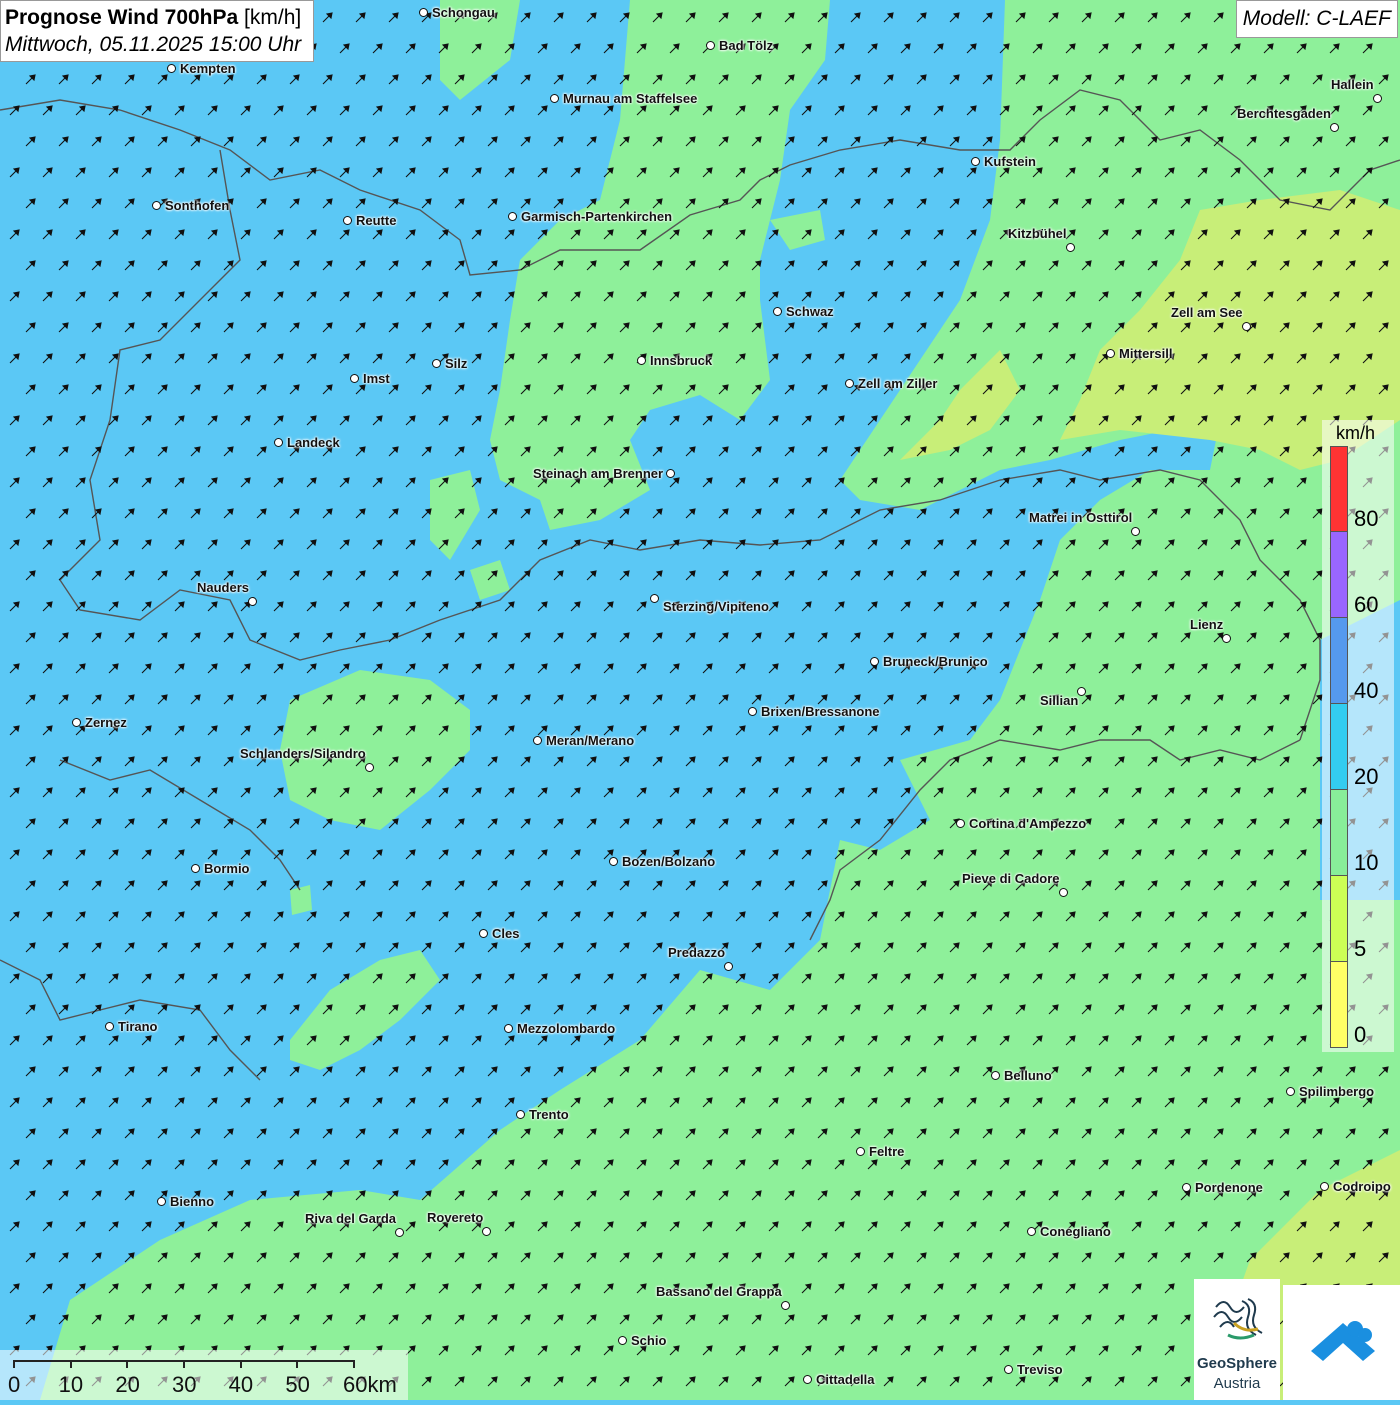 The height and width of the screenshot is (1405, 1400). I want to click on city-label: Bruneck/Brunico, so click(935, 661).